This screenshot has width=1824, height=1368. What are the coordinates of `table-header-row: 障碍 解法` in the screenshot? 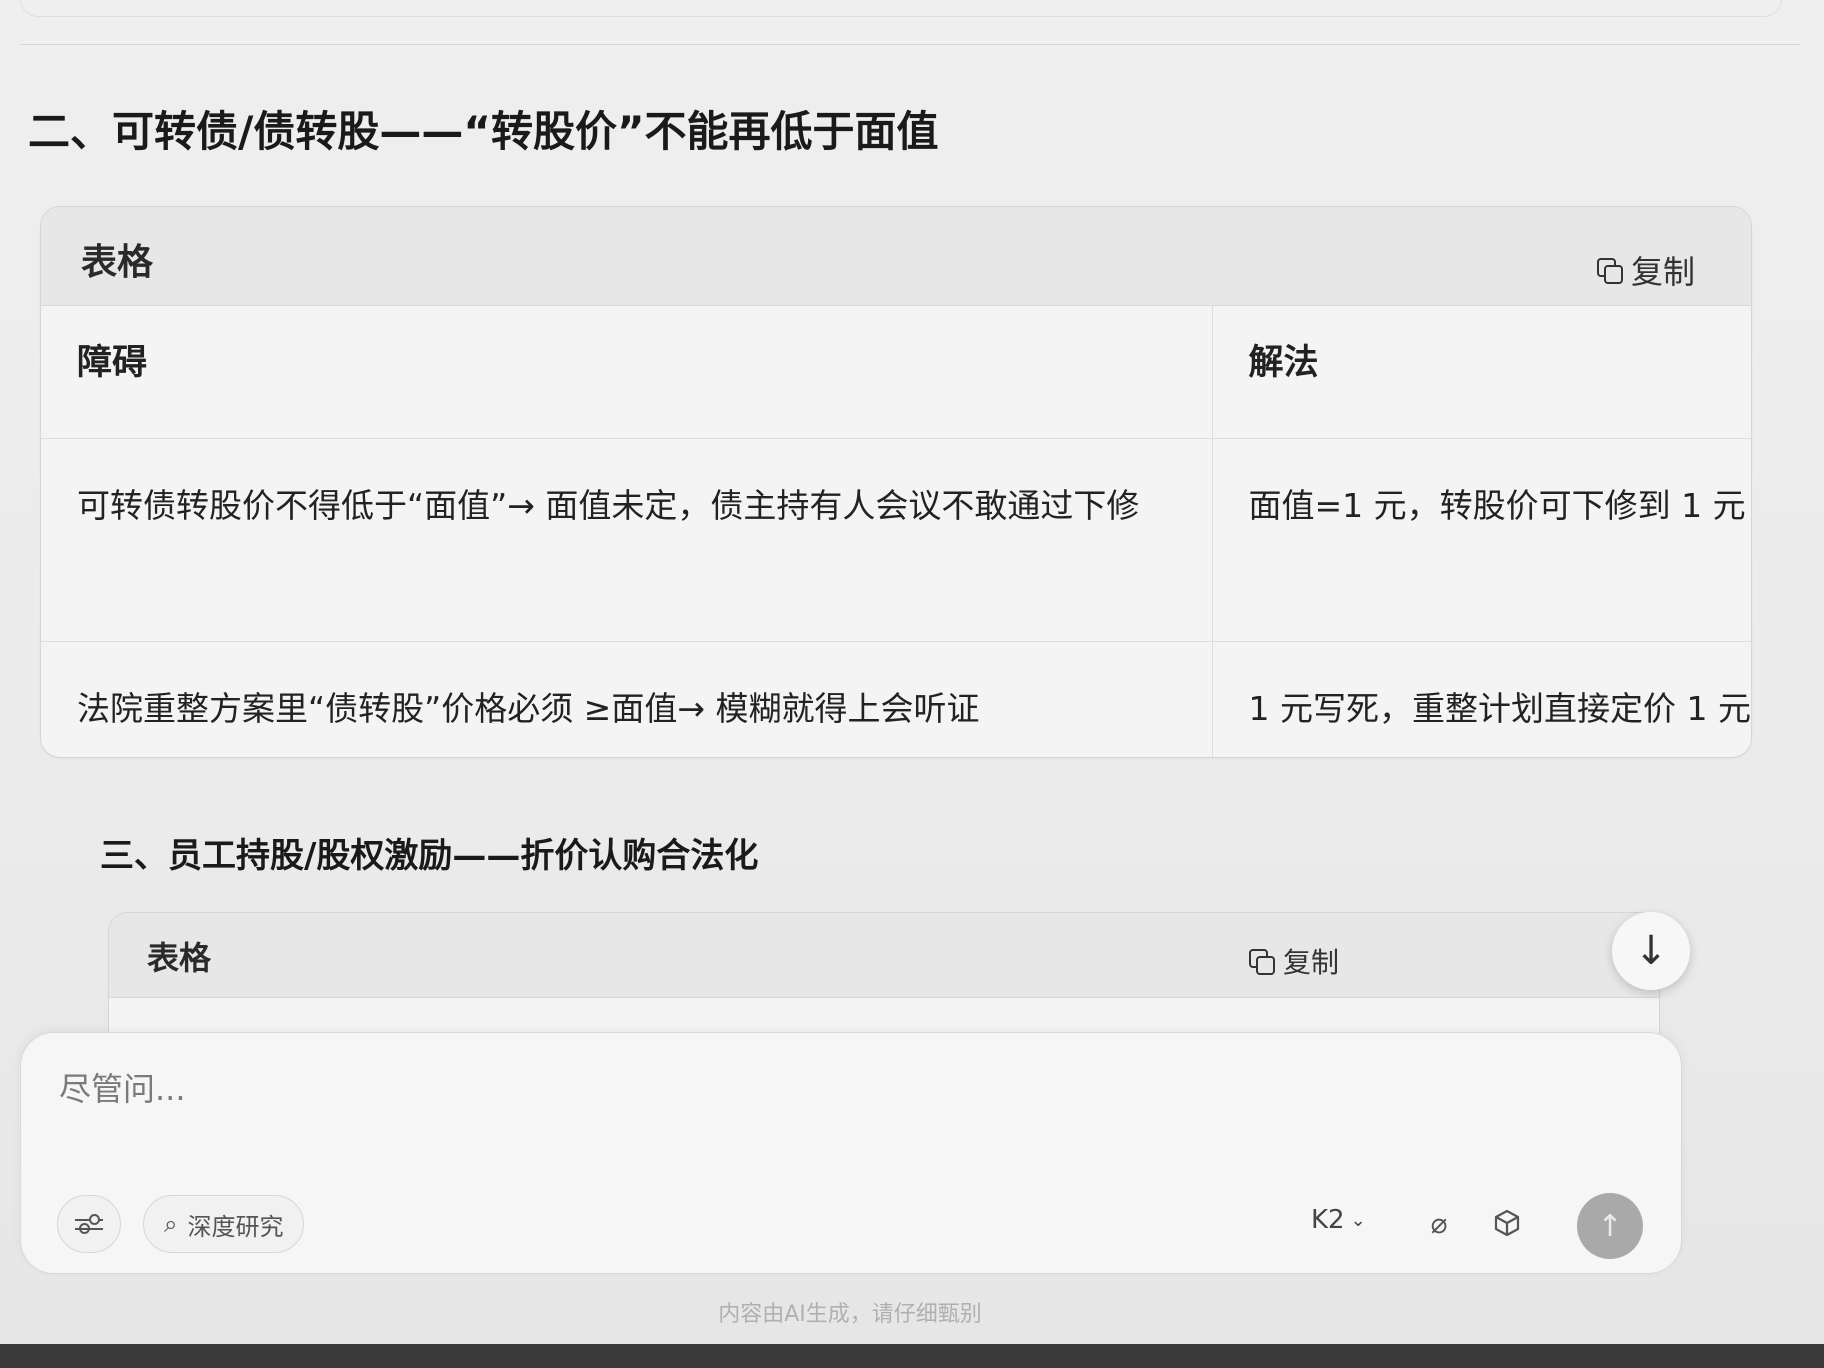 It's located at (896, 372).